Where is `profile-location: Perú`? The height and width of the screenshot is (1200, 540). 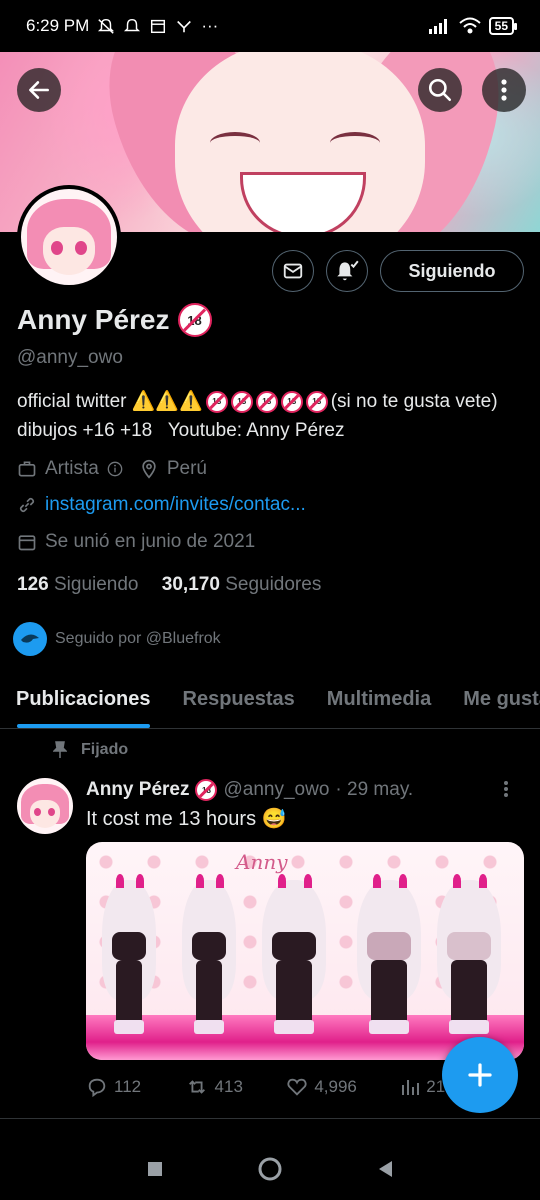
profile-location: Perú is located at coordinates (186, 468).